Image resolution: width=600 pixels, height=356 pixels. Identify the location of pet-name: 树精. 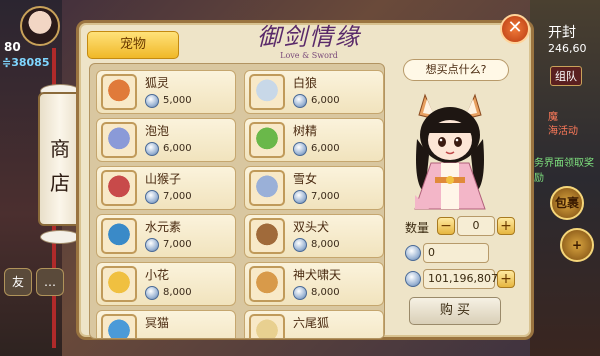
(305, 131).